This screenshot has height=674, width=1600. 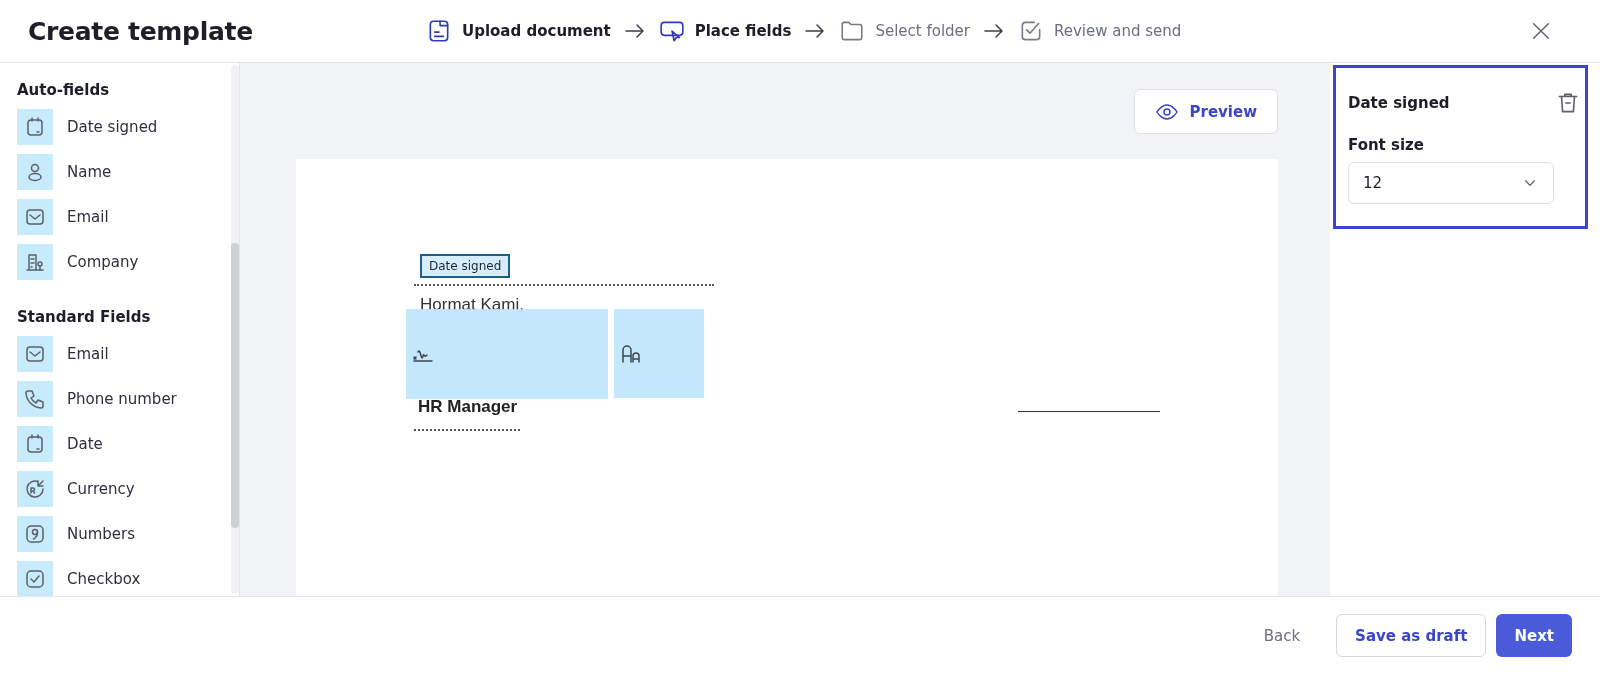 I want to click on close-icon, so click(x=1541, y=31).